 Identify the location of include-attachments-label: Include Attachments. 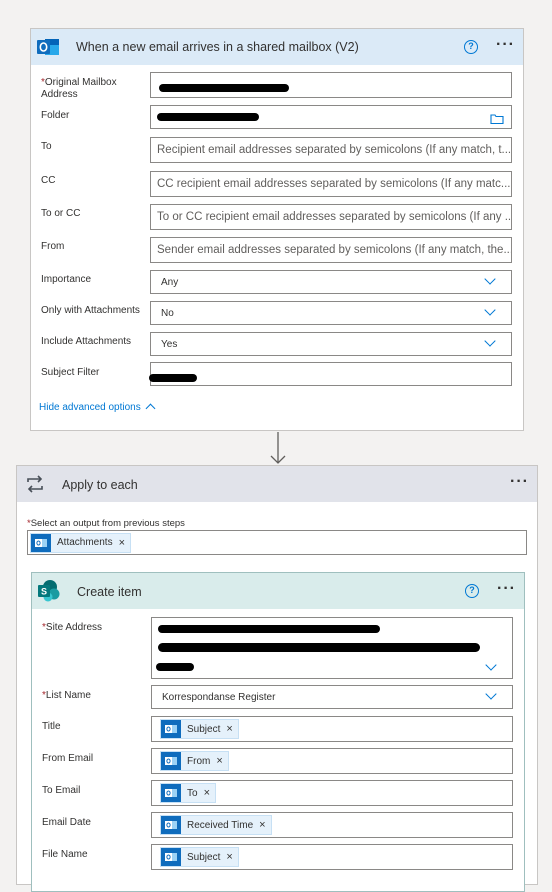
(86, 341).